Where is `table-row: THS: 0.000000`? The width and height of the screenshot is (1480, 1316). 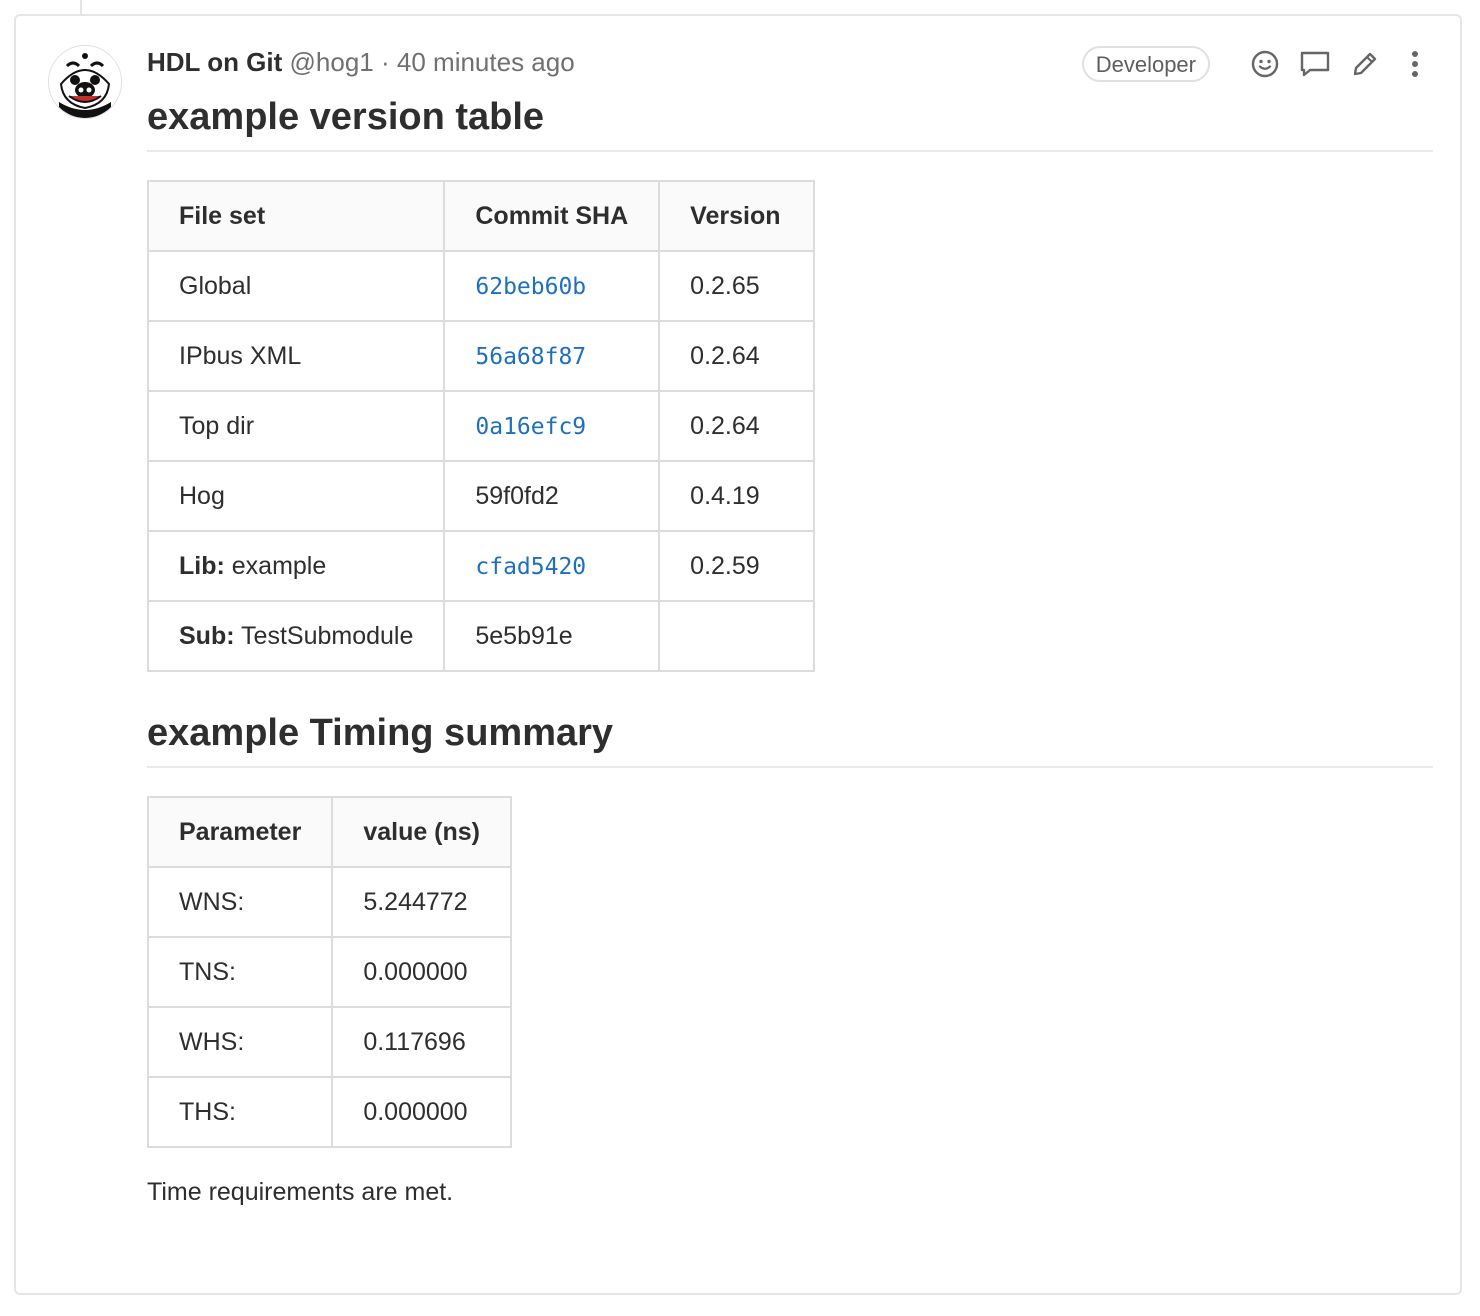 table-row: THS: 0.000000 is located at coordinates (329, 1112).